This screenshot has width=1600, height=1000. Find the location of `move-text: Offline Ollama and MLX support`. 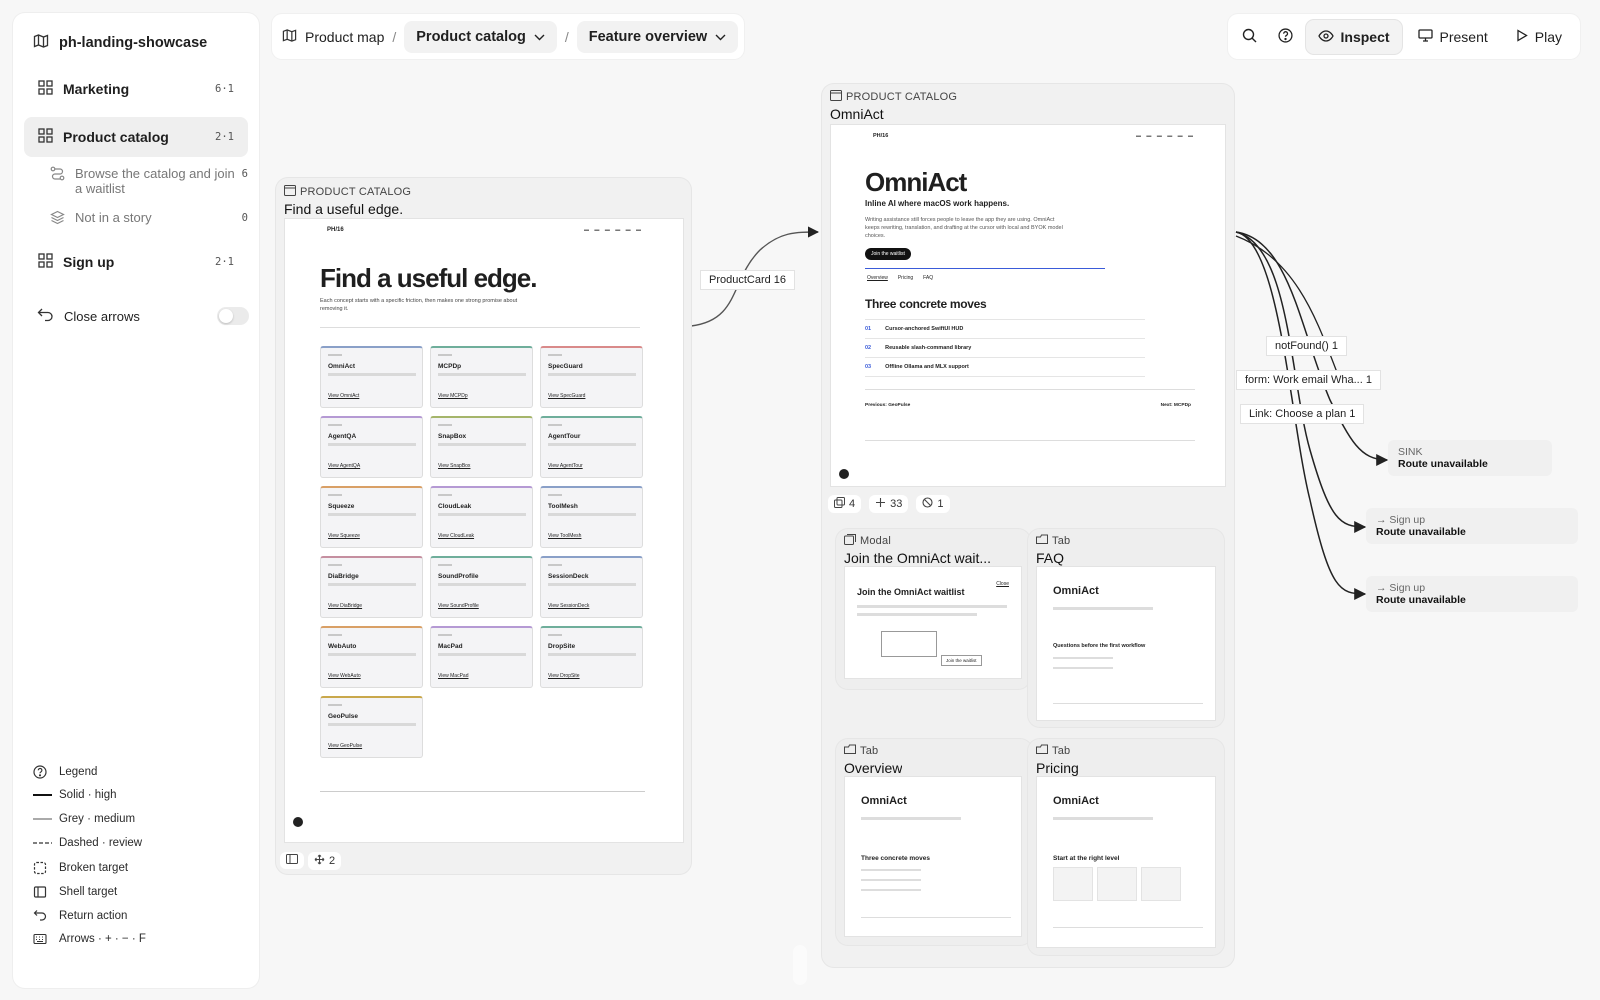

move-text: Offline Ollama and MLX support is located at coordinates (927, 367).